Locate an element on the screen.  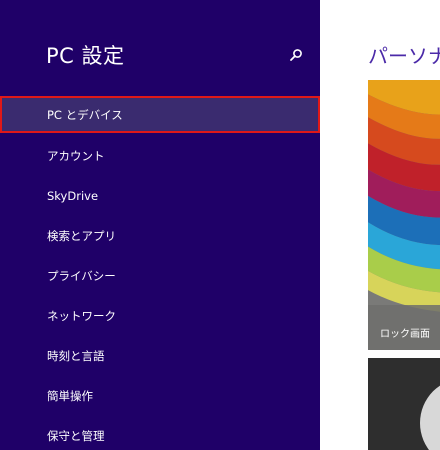
lock-screen-tile: ロック画面 is located at coordinates (404, 215).